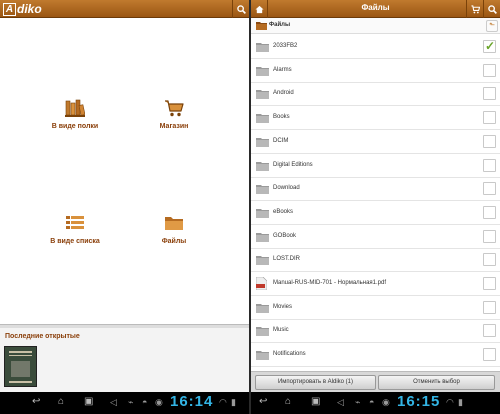 Image resolution: width=500 pixels, height=414 pixels. I want to click on recent-book-cover, so click(20, 366).